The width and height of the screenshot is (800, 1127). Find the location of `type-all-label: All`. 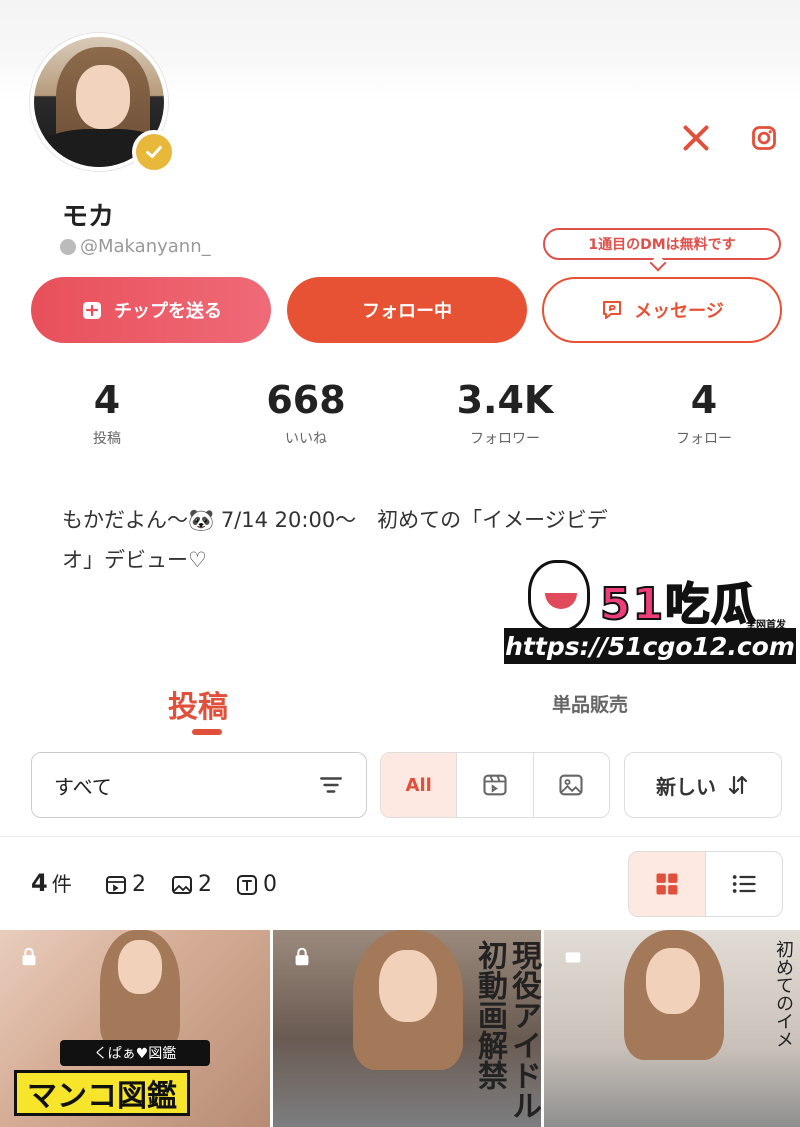

type-all-label: All is located at coordinates (418, 785).